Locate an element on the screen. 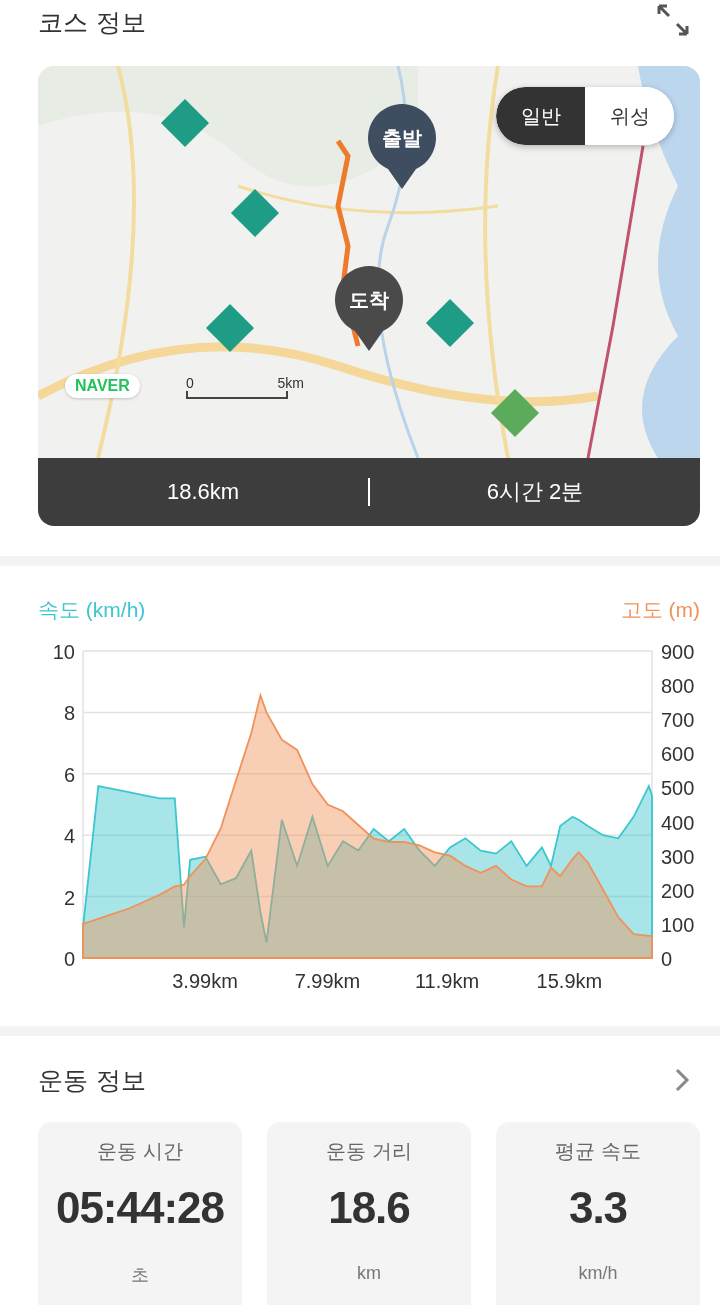  axis-tick-label: 200 is located at coordinates (678, 890).